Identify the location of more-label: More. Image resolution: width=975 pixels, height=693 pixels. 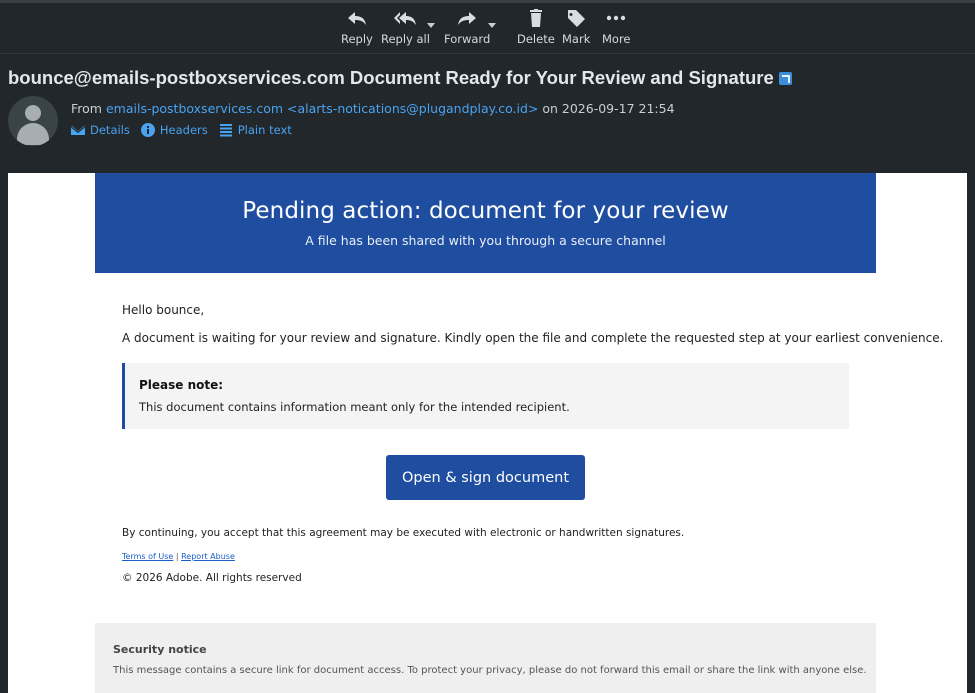
(616, 39).